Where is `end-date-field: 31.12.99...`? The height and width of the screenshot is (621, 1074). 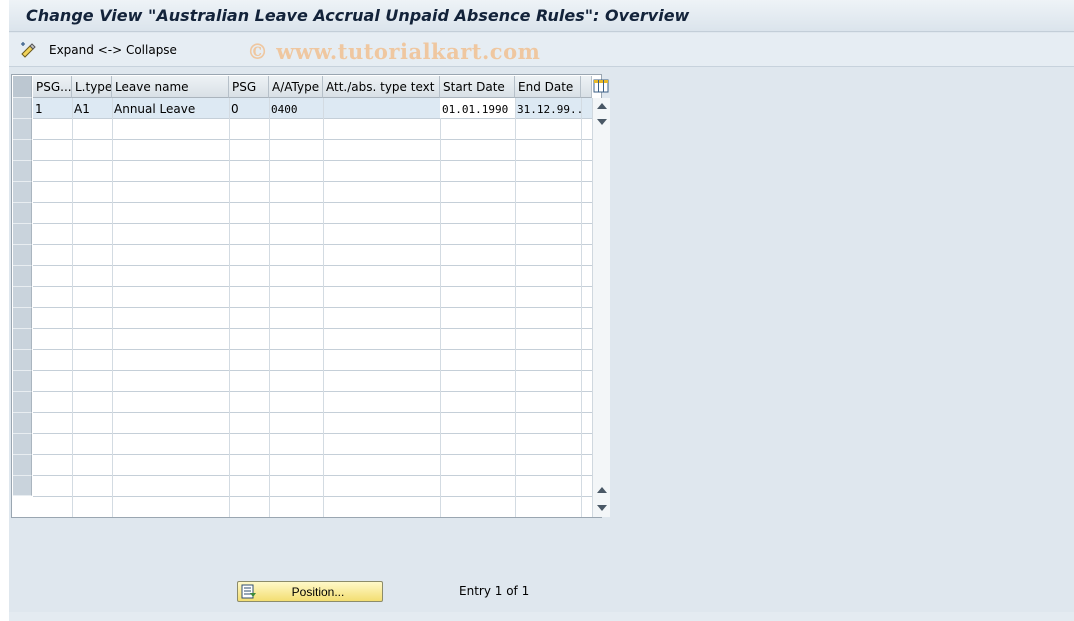
end-date-field: 31.12.99... is located at coordinates (548, 108).